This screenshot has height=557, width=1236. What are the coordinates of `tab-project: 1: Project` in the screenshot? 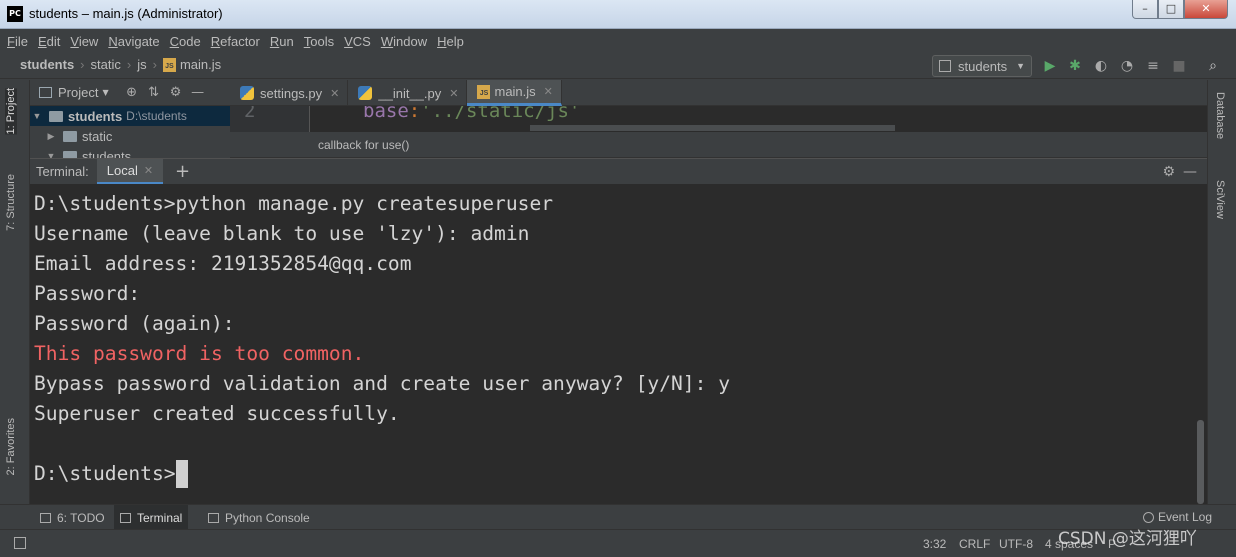 It's located at (11, 111).